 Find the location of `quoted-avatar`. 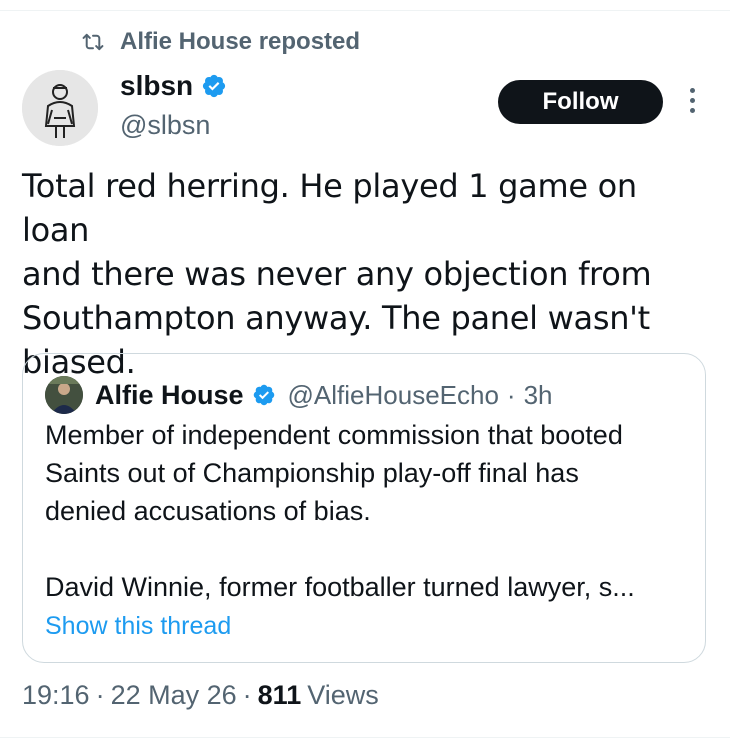

quoted-avatar is located at coordinates (64, 395).